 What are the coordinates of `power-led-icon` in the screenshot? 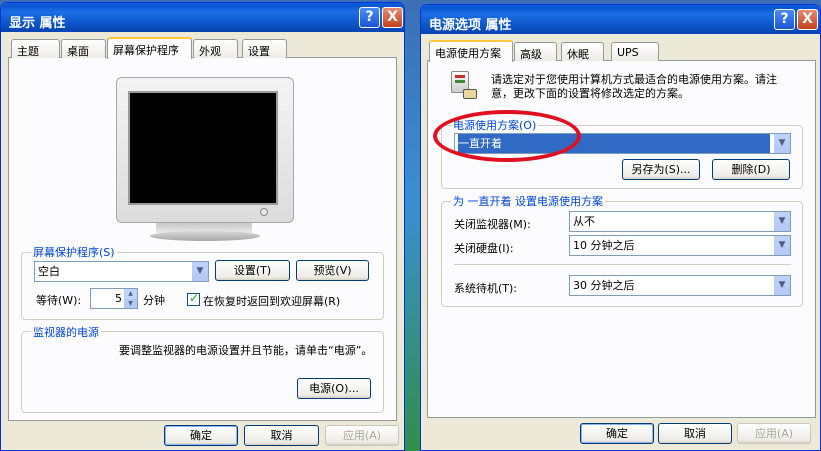 It's located at (264, 212).